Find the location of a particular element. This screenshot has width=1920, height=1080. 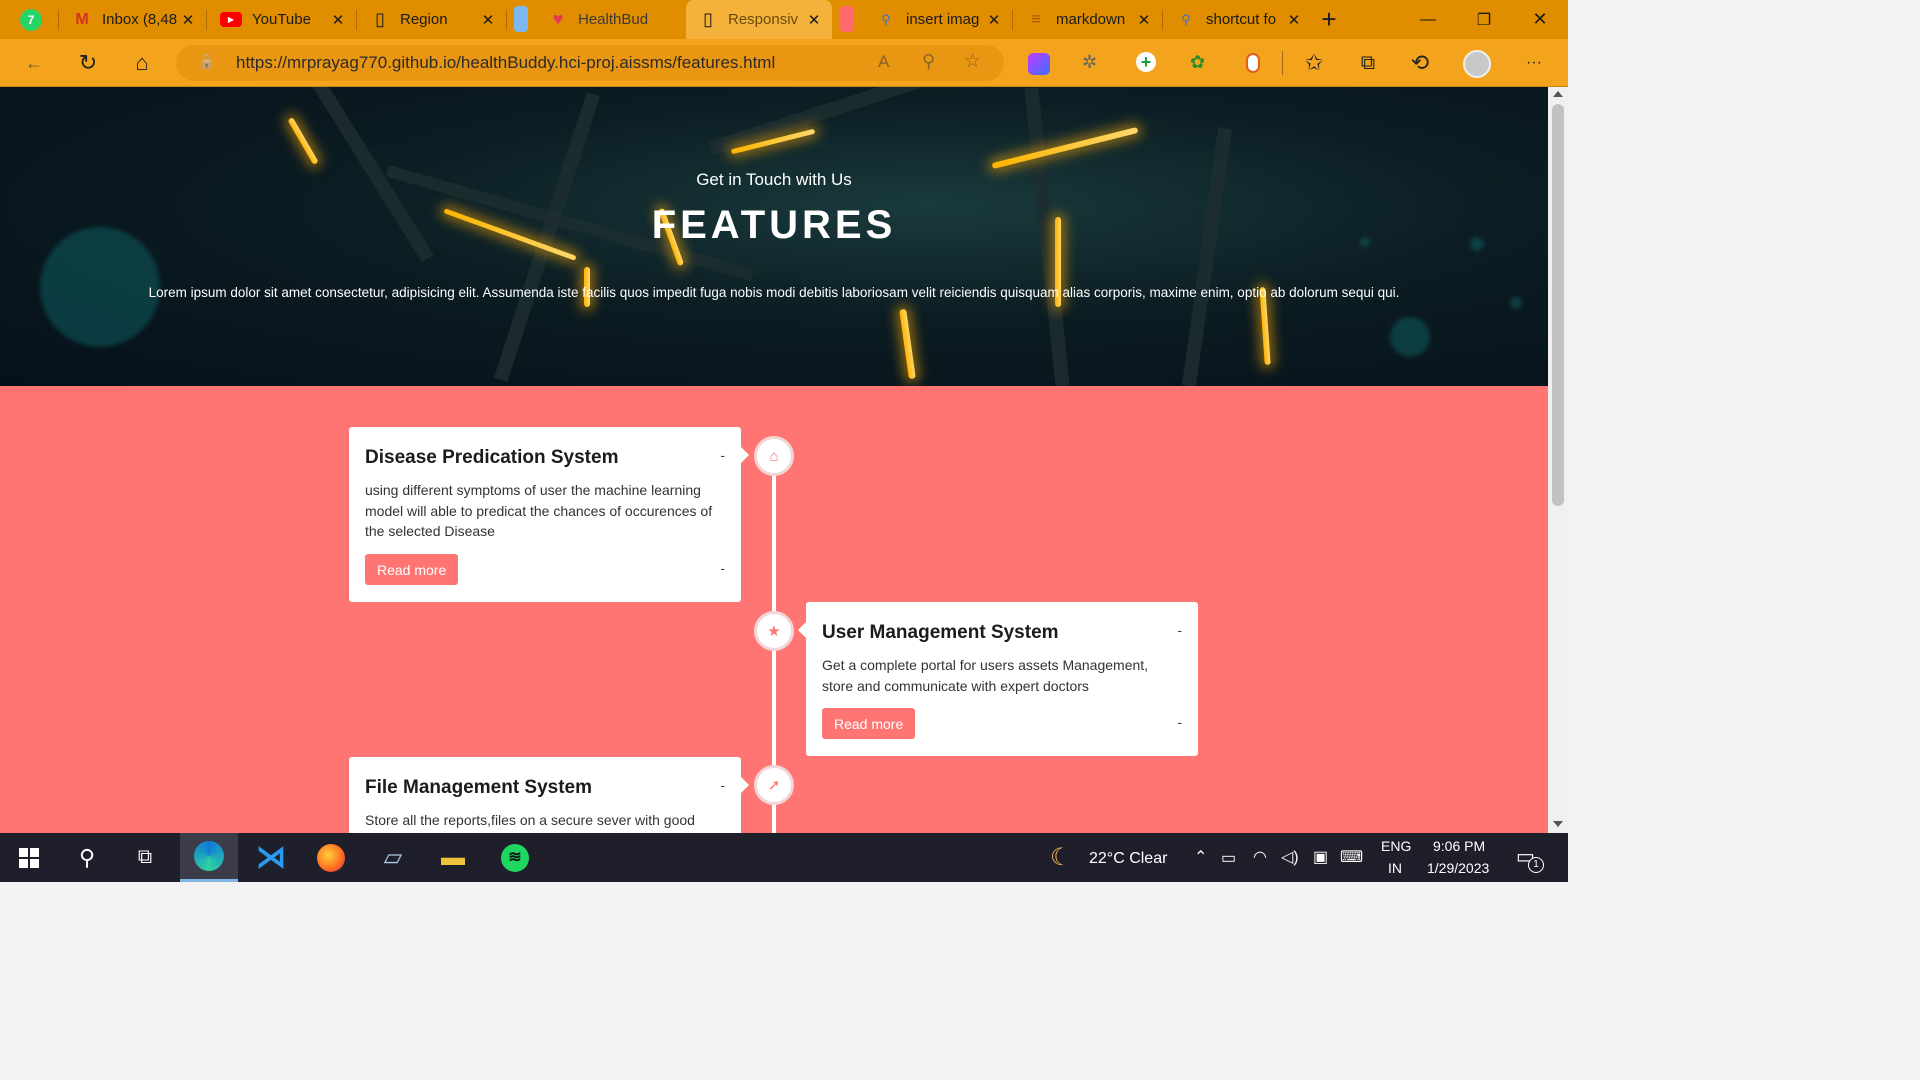

tab-gmail: M Inbox (8,48 ✕ is located at coordinates (133, 19).